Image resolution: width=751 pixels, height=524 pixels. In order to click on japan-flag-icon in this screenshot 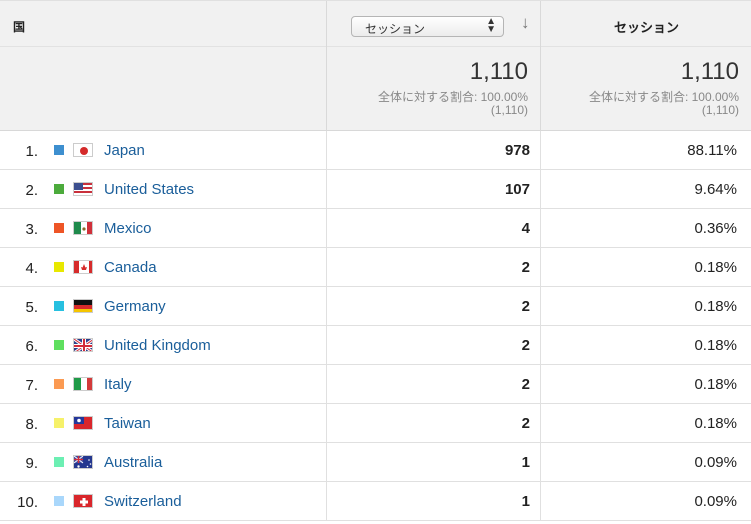, I will do `click(83, 150)`.